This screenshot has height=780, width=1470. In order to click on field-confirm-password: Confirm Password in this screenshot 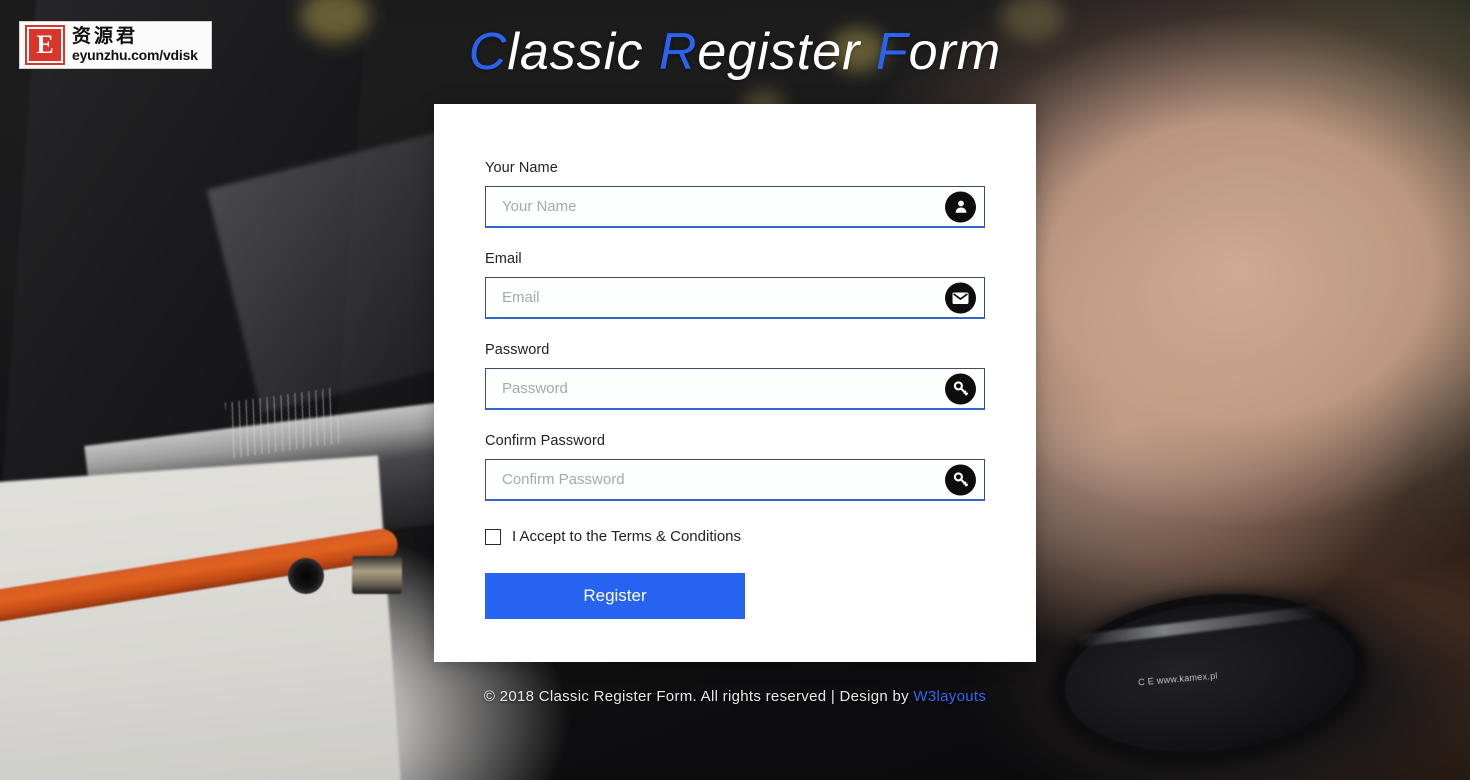, I will do `click(735, 467)`.